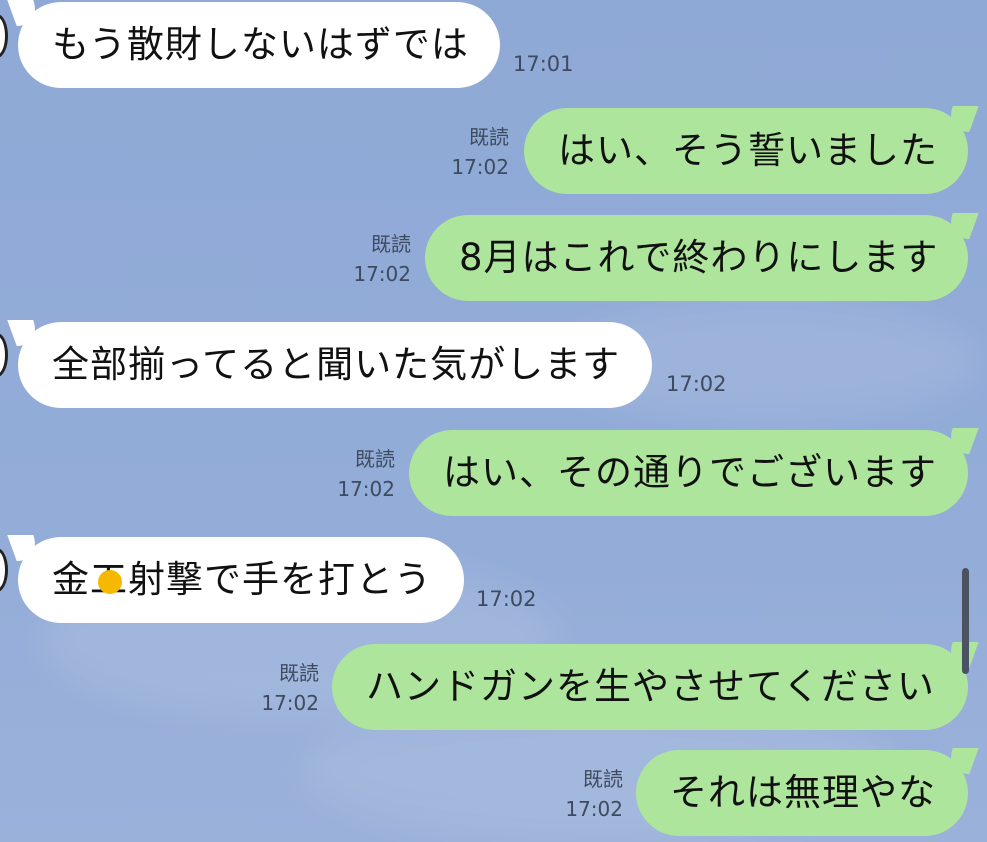 The image size is (987, 842). I want to click on message-bubble: 全部揃ってると聞いた気がします, so click(335, 365).